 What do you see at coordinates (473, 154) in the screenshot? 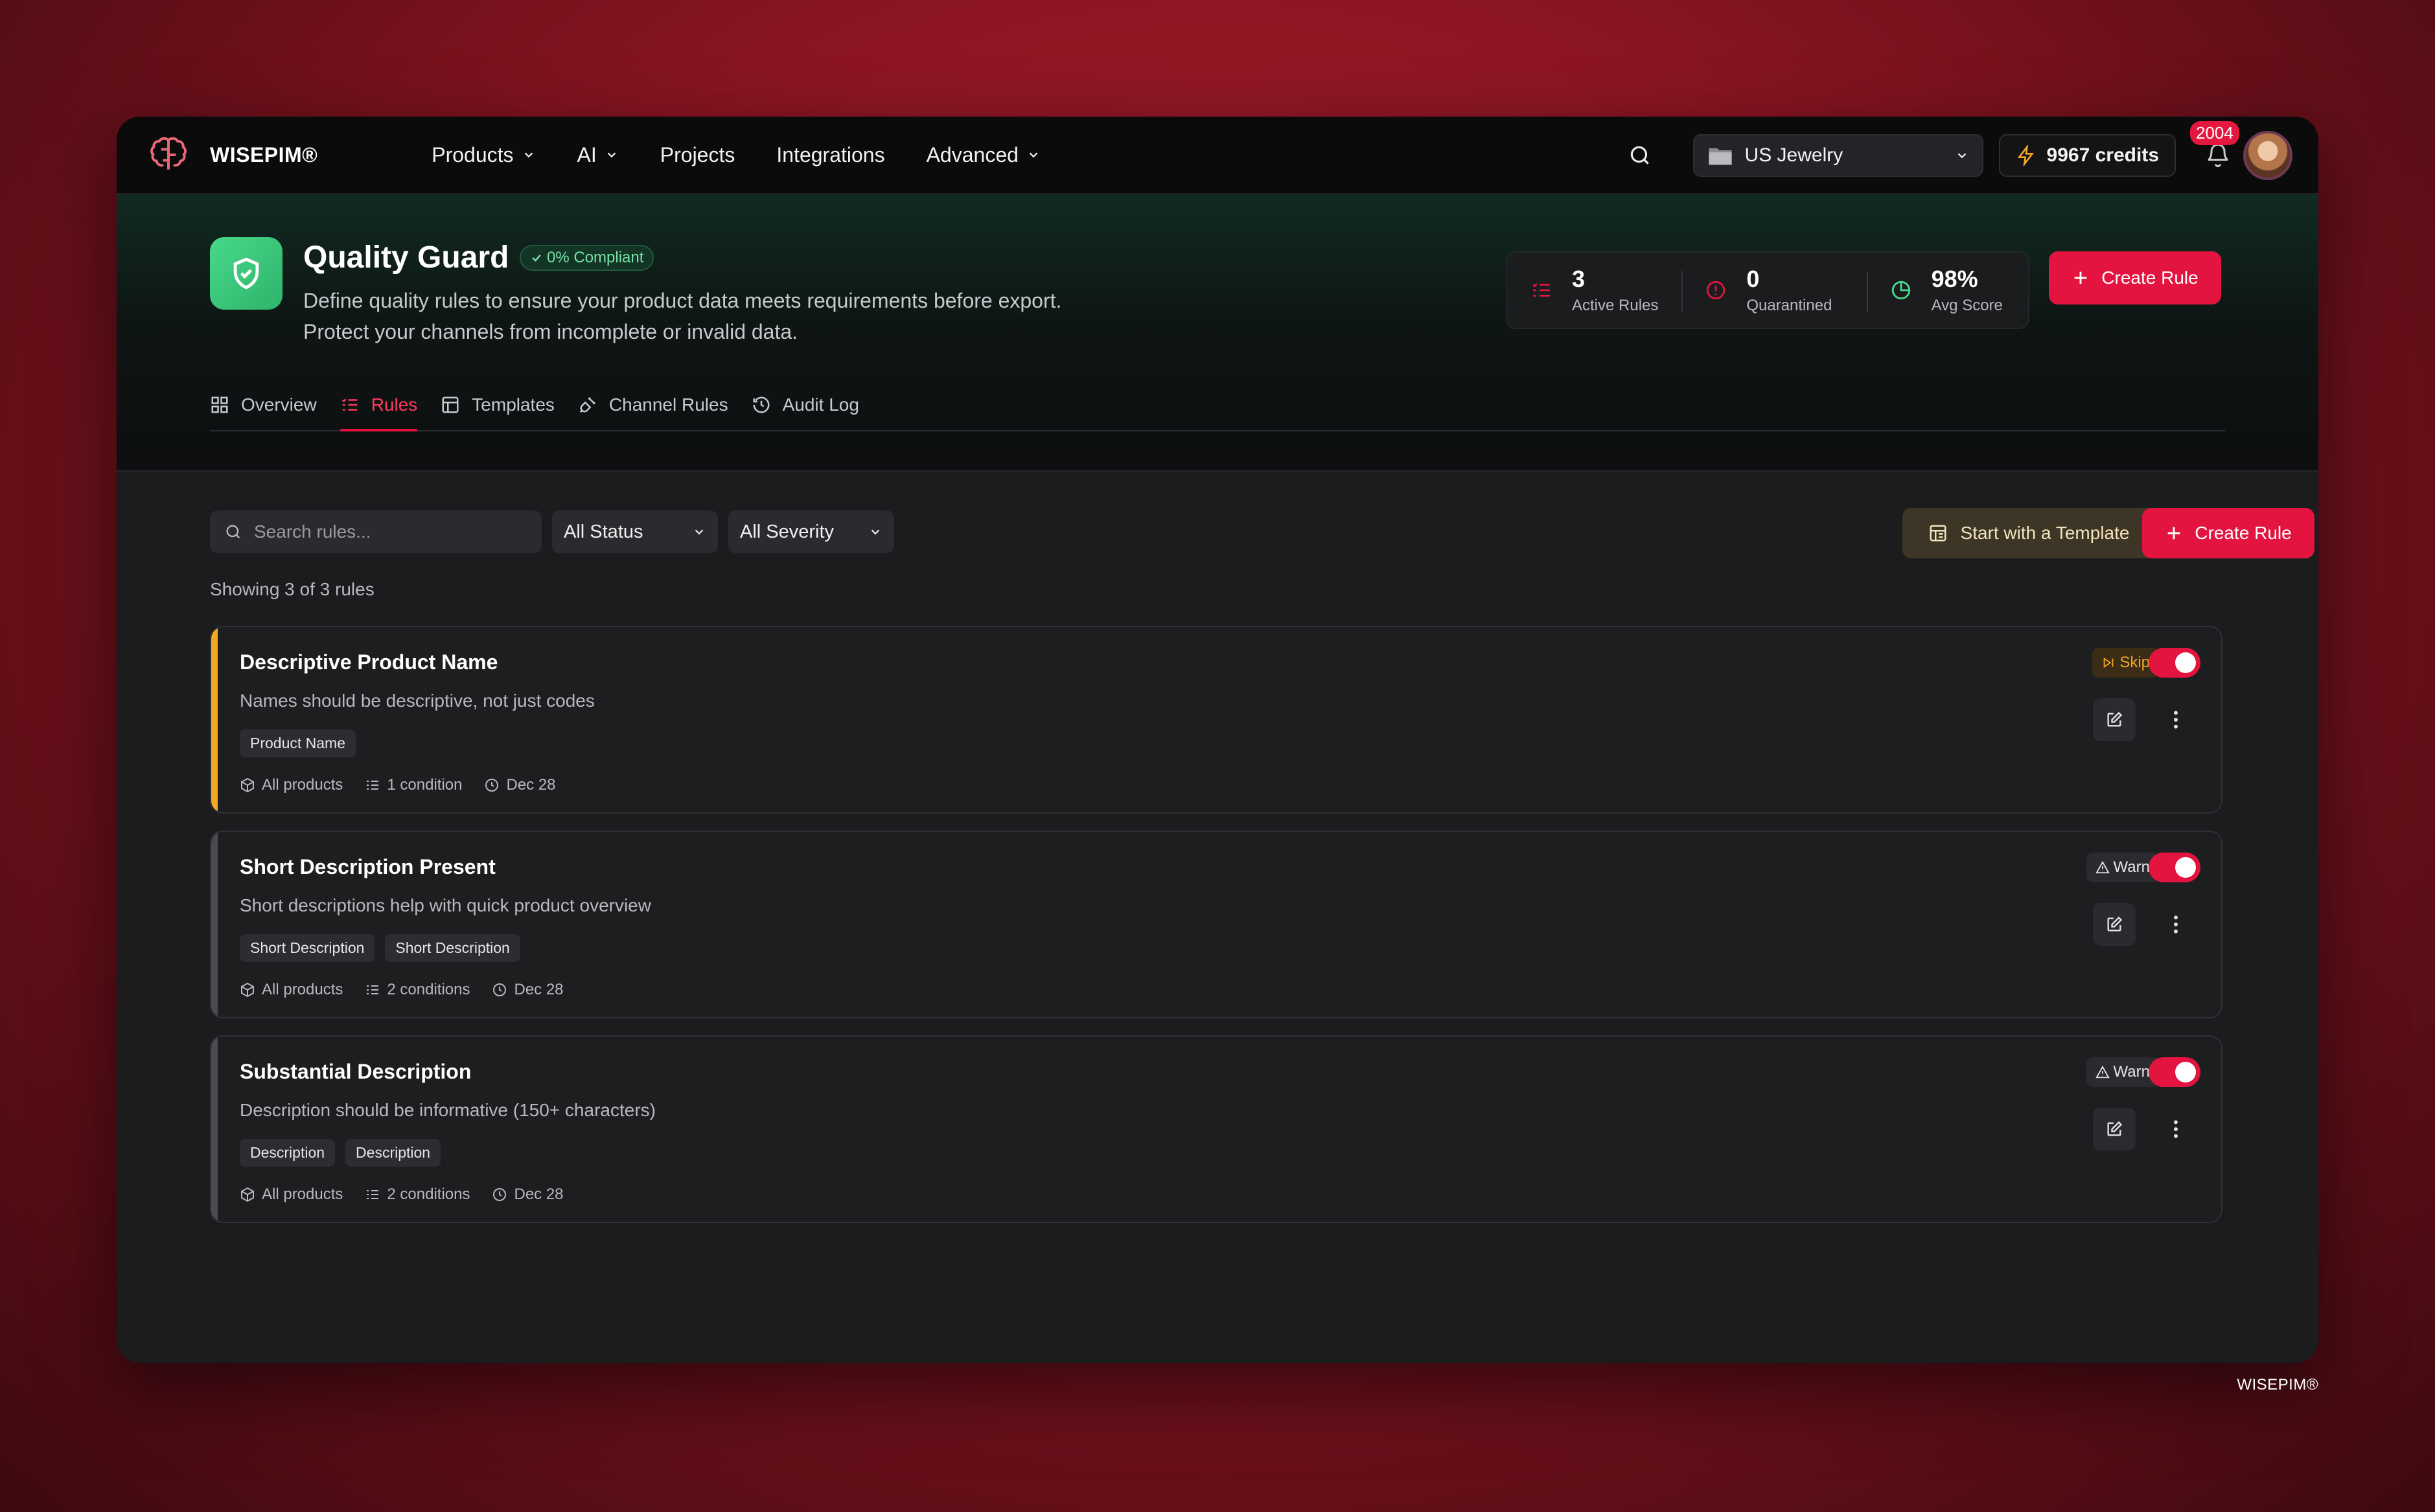
I see `nav-products-label: Products` at bounding box center [473, 154].